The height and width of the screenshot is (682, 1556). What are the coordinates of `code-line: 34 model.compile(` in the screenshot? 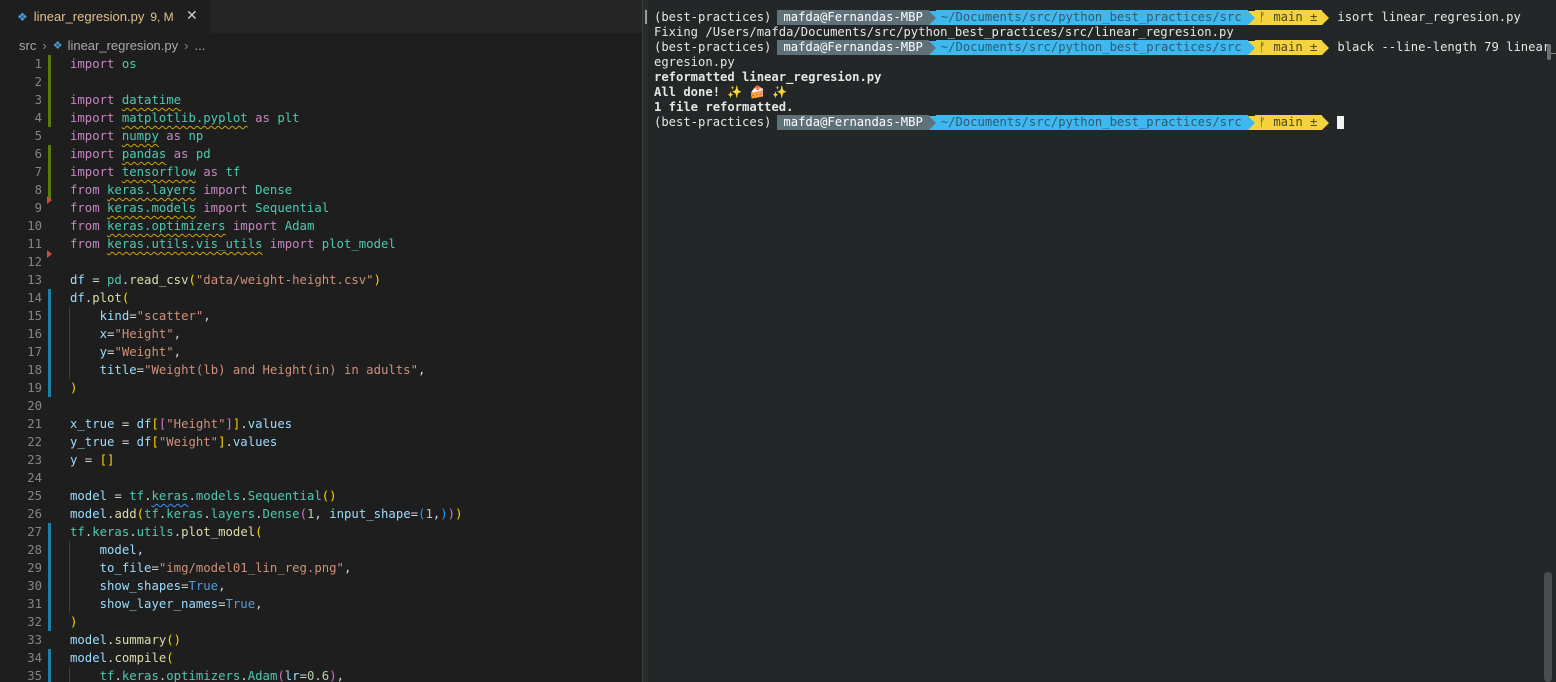 It's located at (321, 658).